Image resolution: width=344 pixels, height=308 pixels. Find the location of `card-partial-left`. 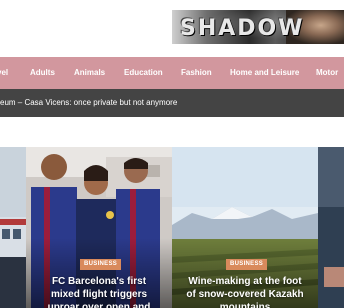

card-partial-left is located at coordinates (13, 227).